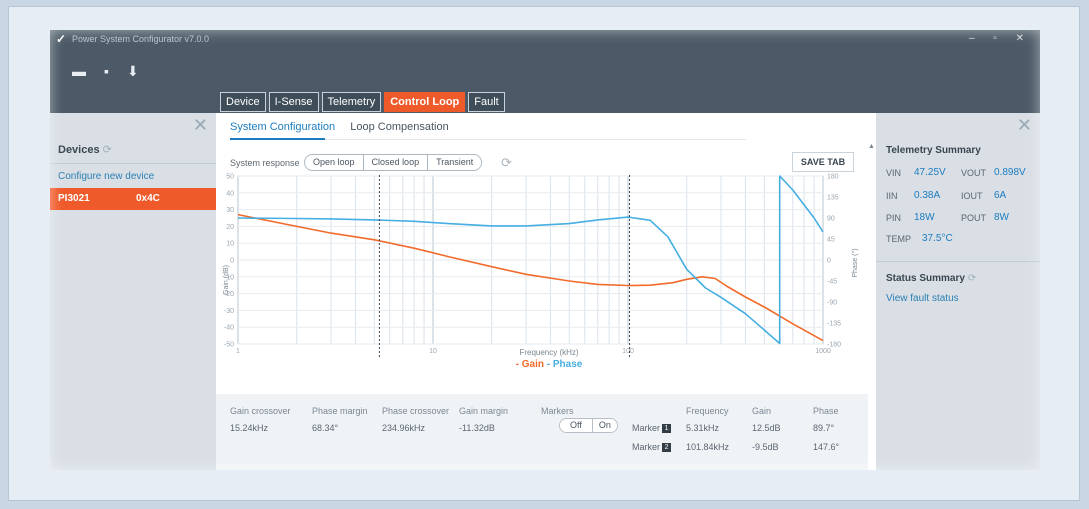  Describe the element at coordinates (133, 199) in the screenshot. I see `device-list-item: PI3021 0x4C` at that location.